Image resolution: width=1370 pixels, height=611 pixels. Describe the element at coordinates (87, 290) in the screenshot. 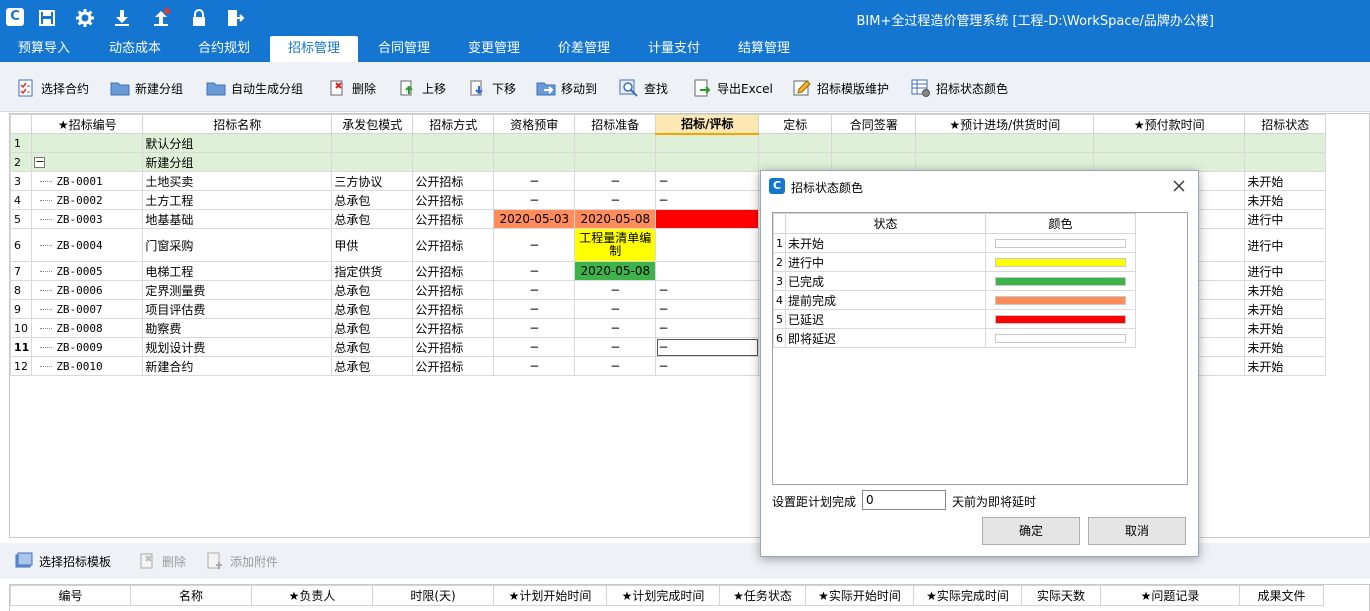

I see `bid-code-cell: ZB-0006` at that location.